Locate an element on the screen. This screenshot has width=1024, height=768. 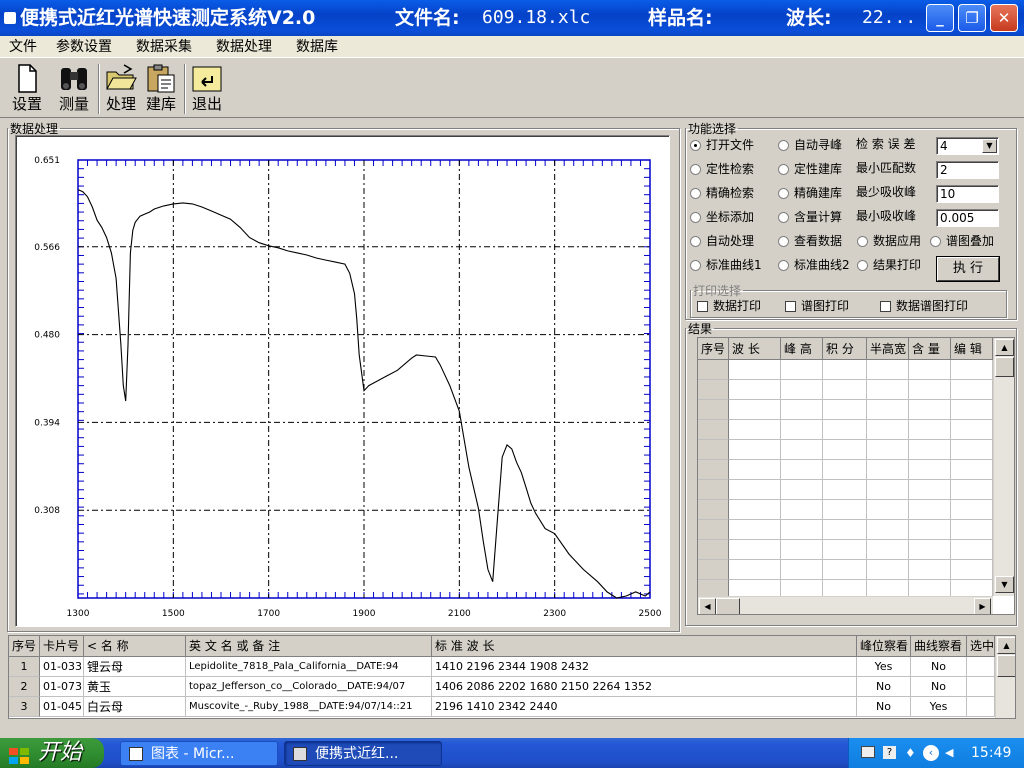
param-label-min-peak: 最小吸收峰 is located at coordinates (886, 216).